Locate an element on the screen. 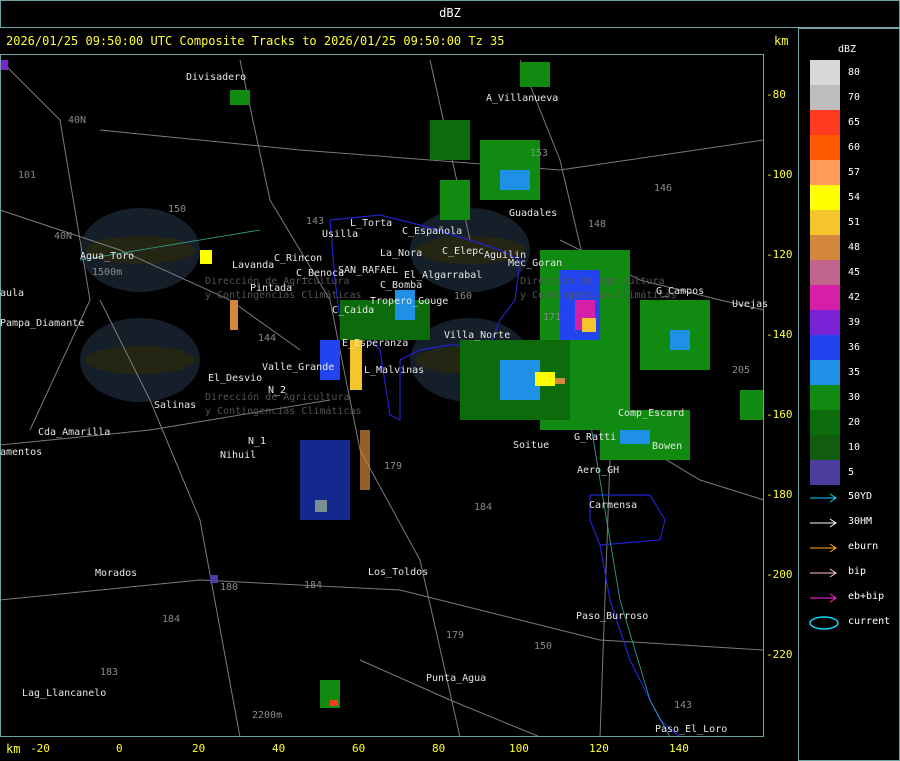  road-label: 150 is located at coordinates (543, 646).